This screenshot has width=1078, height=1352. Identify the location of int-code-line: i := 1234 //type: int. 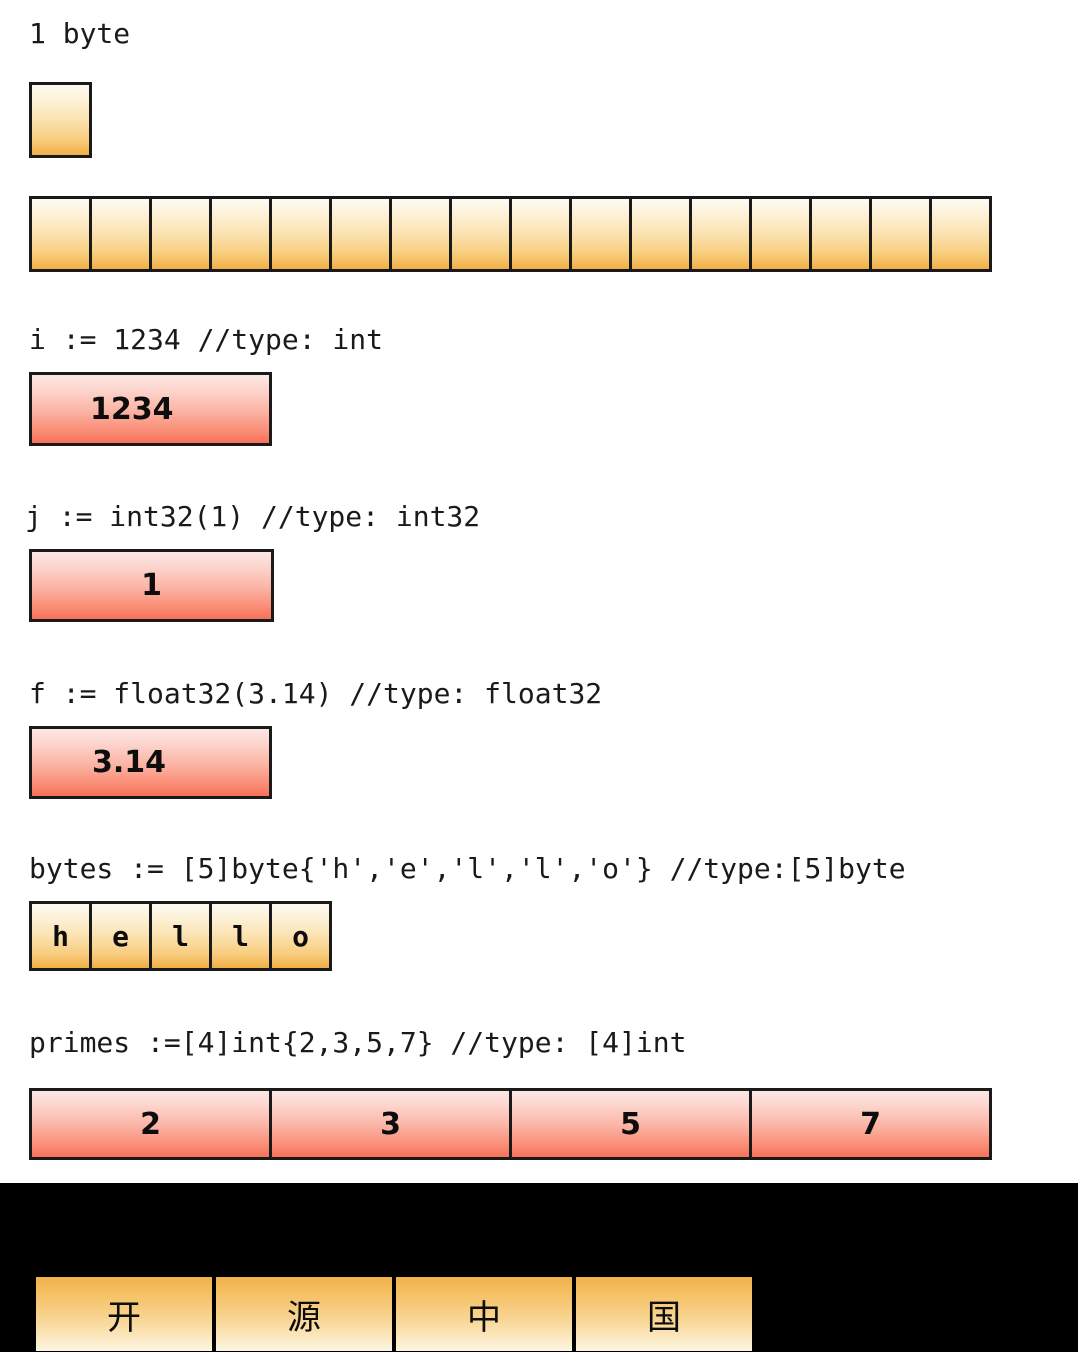
(206, 339).